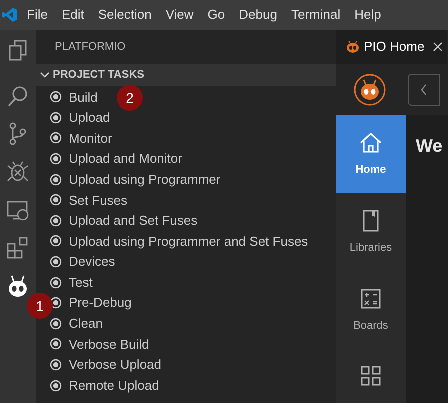 The image size is (448, 403). What do you see at coordinates (18, 248) in the screenshot?
I see `extensions-icon` at bounding box center [18, 248].